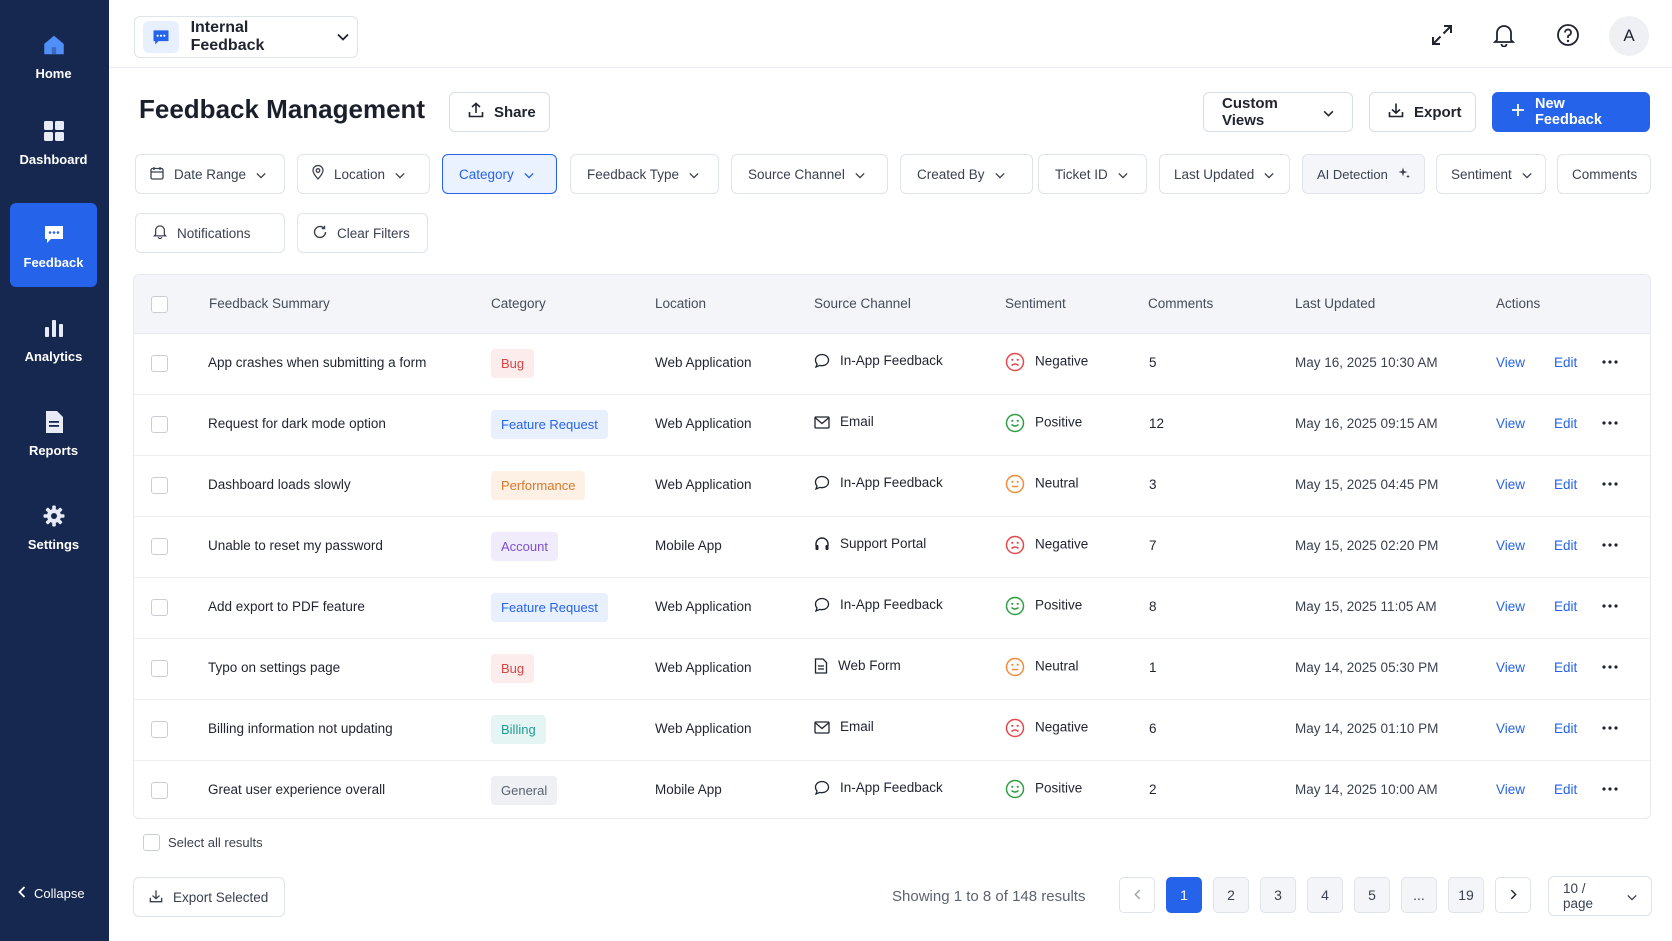 Image resolution: width=1672 pixels, height=941 pixels. I want to click on filter-created-by: Created By, so click(966, 174).